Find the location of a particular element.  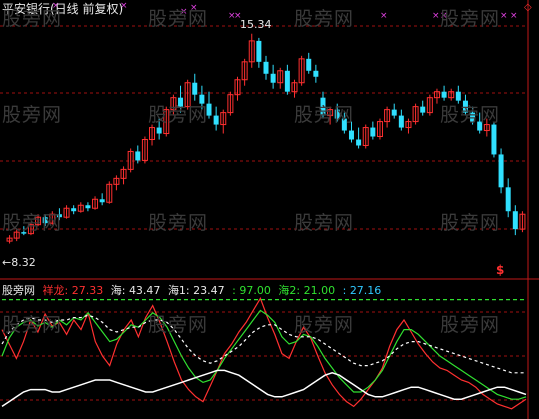

high-price-label: 15.34 is located at coordinates (256, 24).